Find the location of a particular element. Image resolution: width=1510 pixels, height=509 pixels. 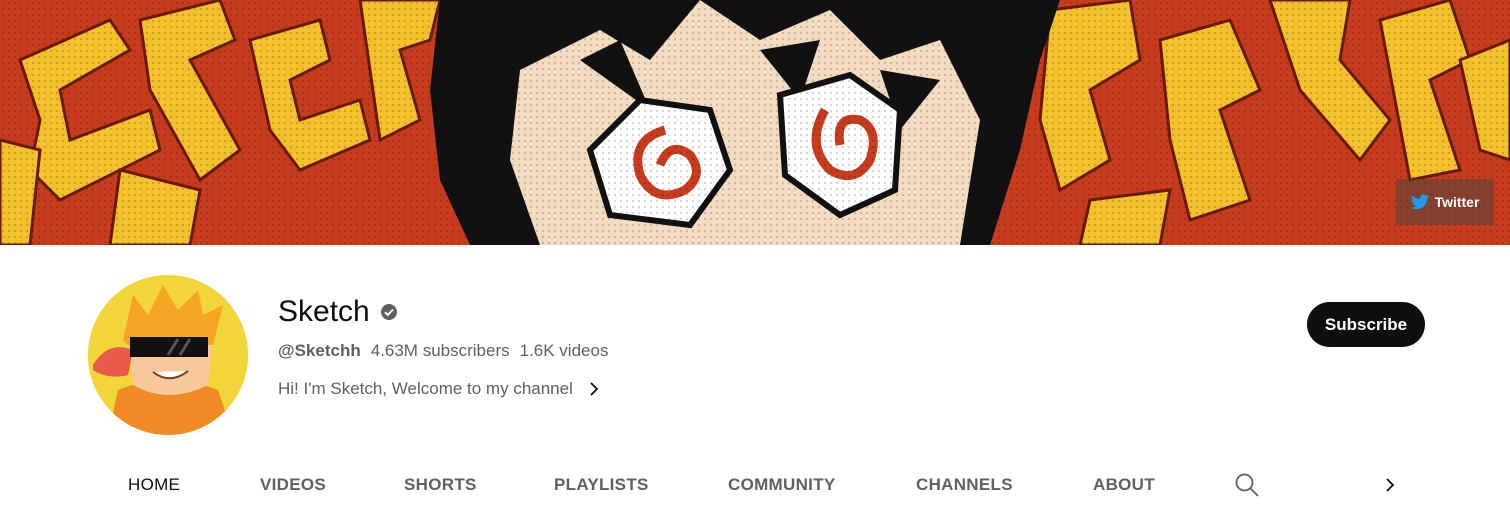

video-count: 1.6K videos is located at coordinates (564, 350).